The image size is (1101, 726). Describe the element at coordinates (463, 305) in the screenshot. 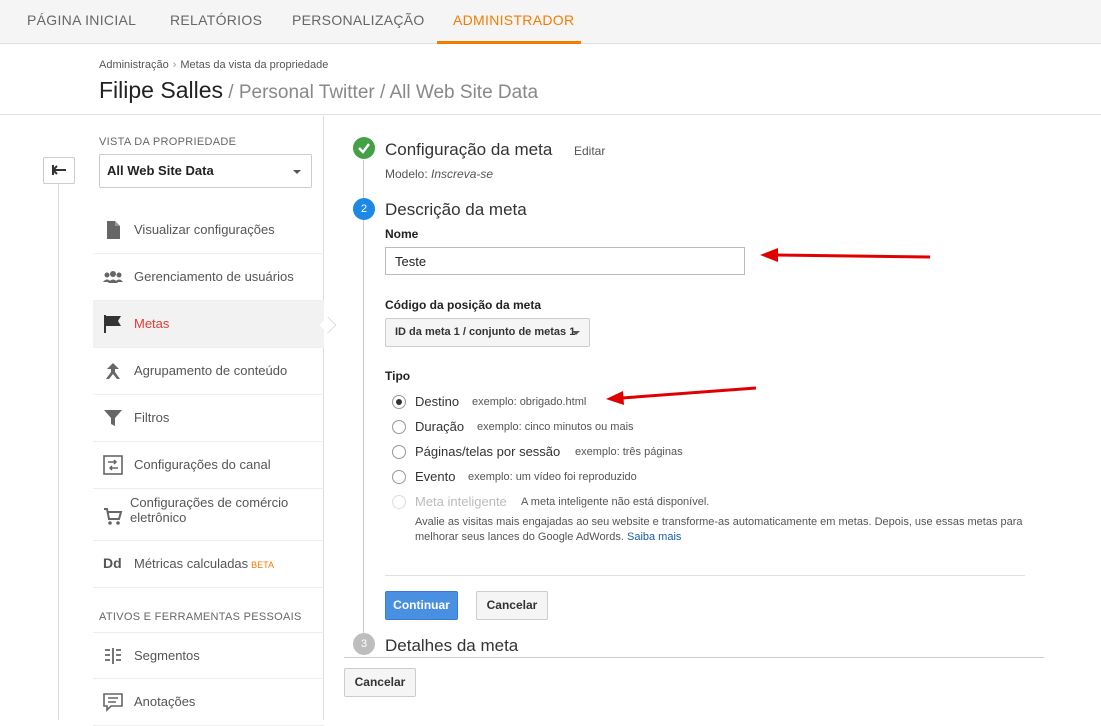

I see `position-label: Código da posição da meta` at that location.